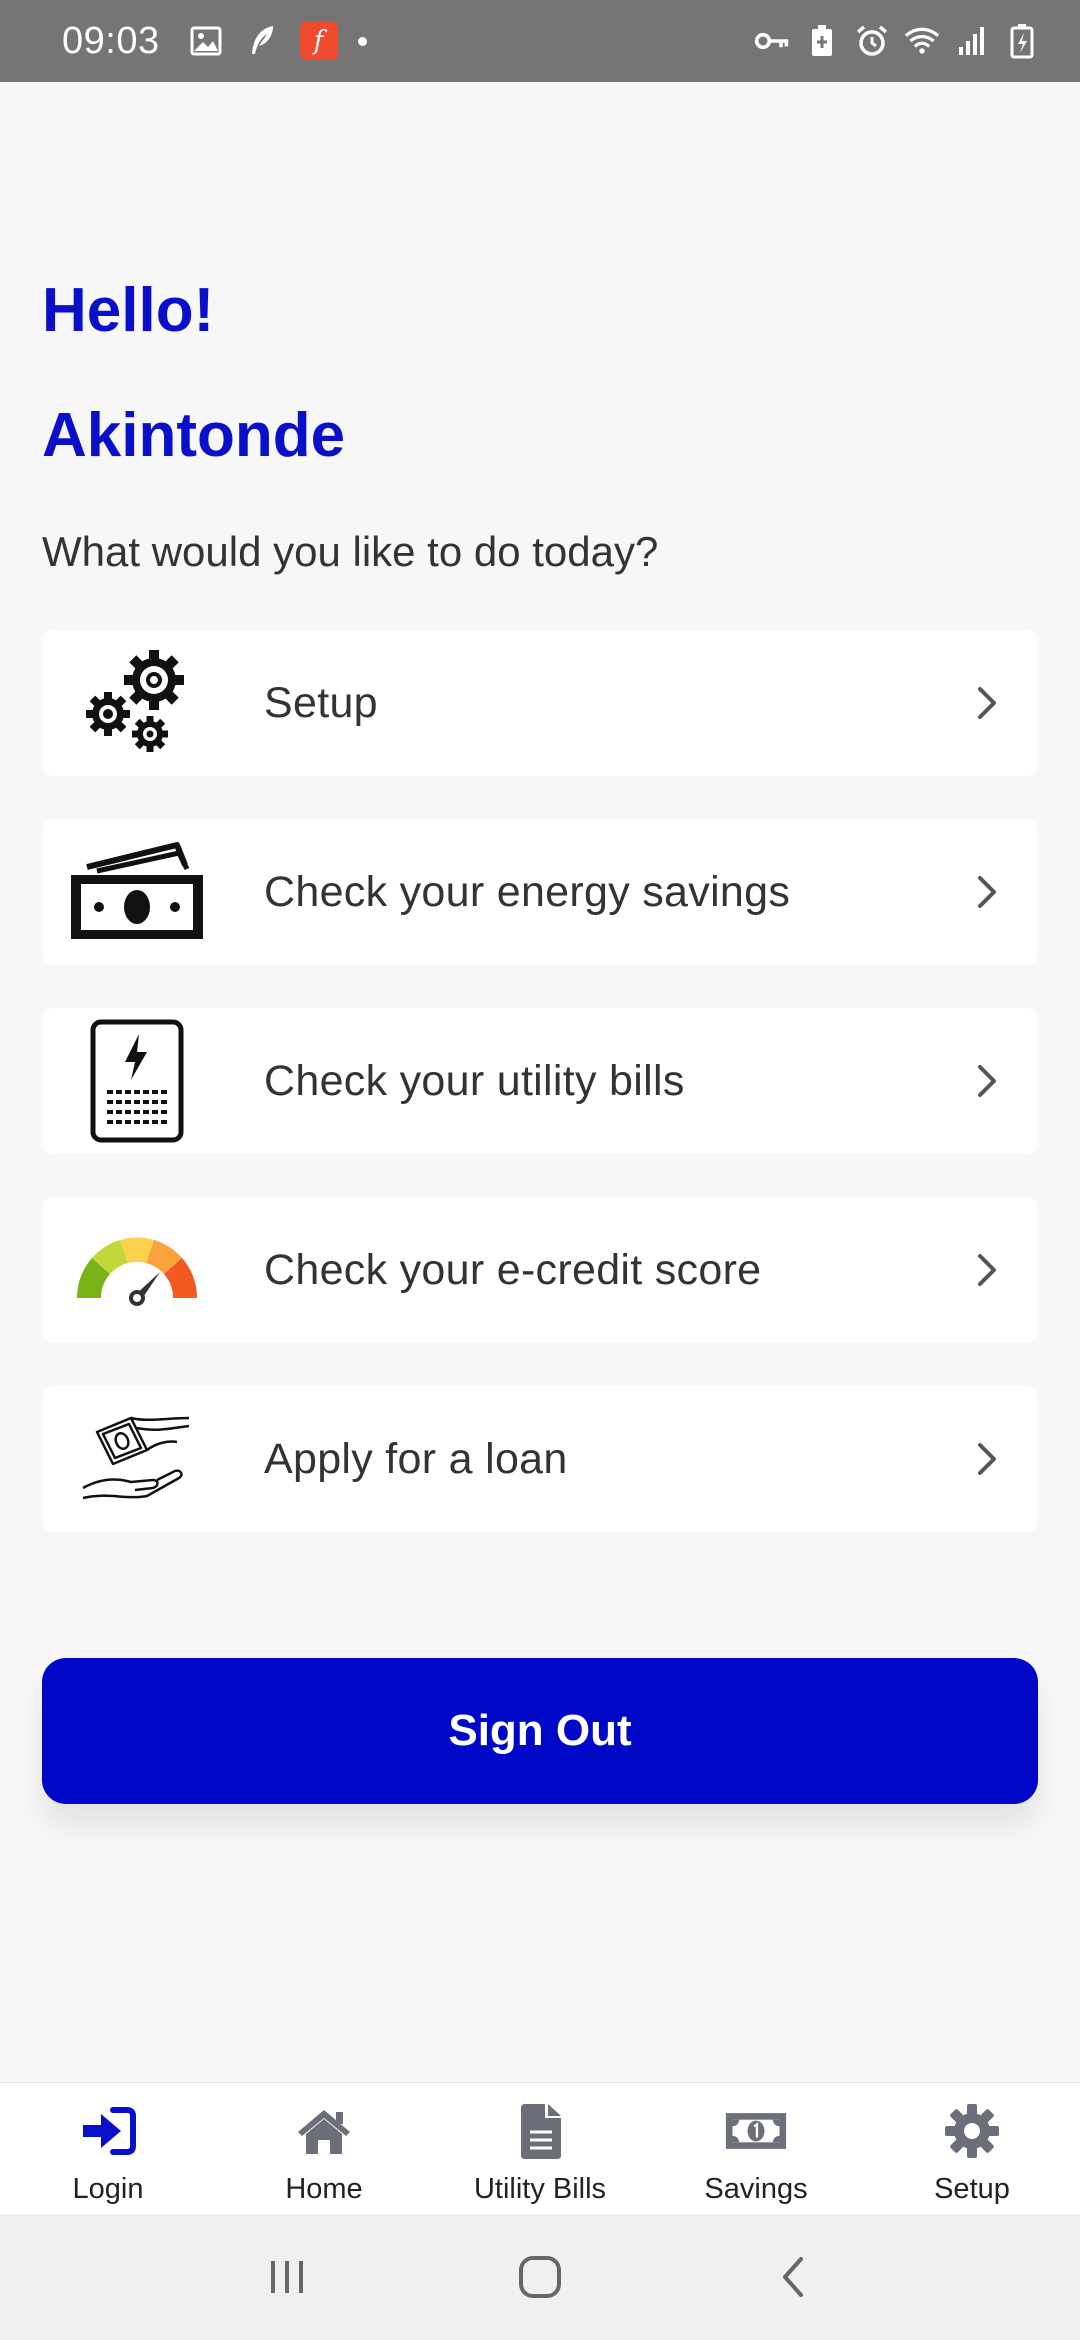 The height and width of the screenshot is (2340, 1080). What do you see at coordinates (540, 703) in the screenshot?
I see `menu-item-setup: Setup` at bounding box center [540, 703].